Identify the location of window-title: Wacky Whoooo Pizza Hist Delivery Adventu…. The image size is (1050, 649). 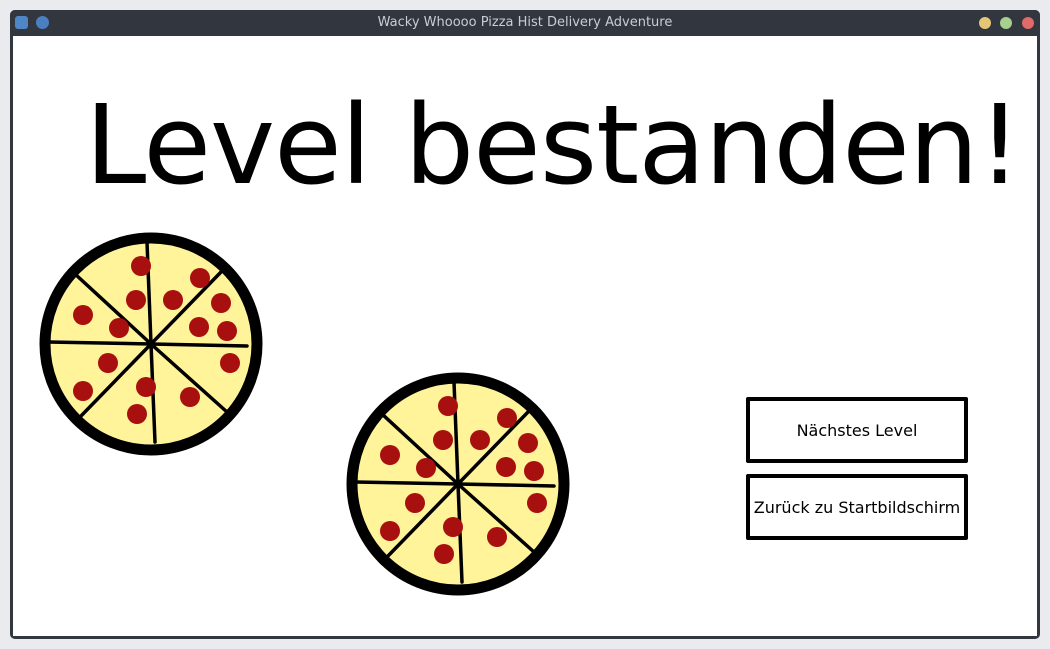
(525, 22).